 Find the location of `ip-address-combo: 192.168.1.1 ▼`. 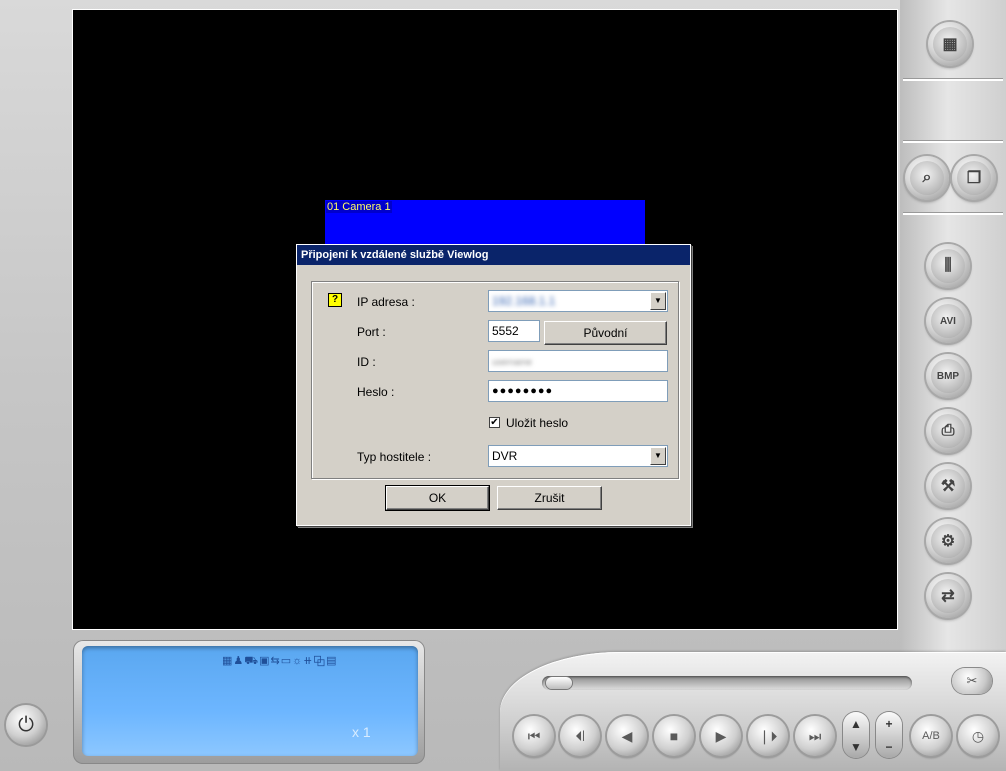

ip-address-combo: 192.168.1.1 ▼ is located at coordinates (578, 301).